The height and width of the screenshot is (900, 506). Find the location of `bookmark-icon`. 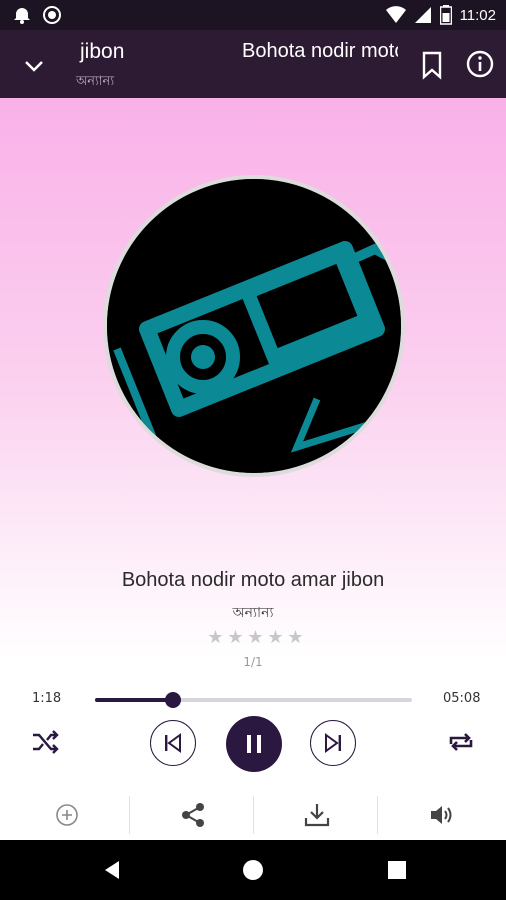

bookmark-icon is located at coordinates (432, 65).